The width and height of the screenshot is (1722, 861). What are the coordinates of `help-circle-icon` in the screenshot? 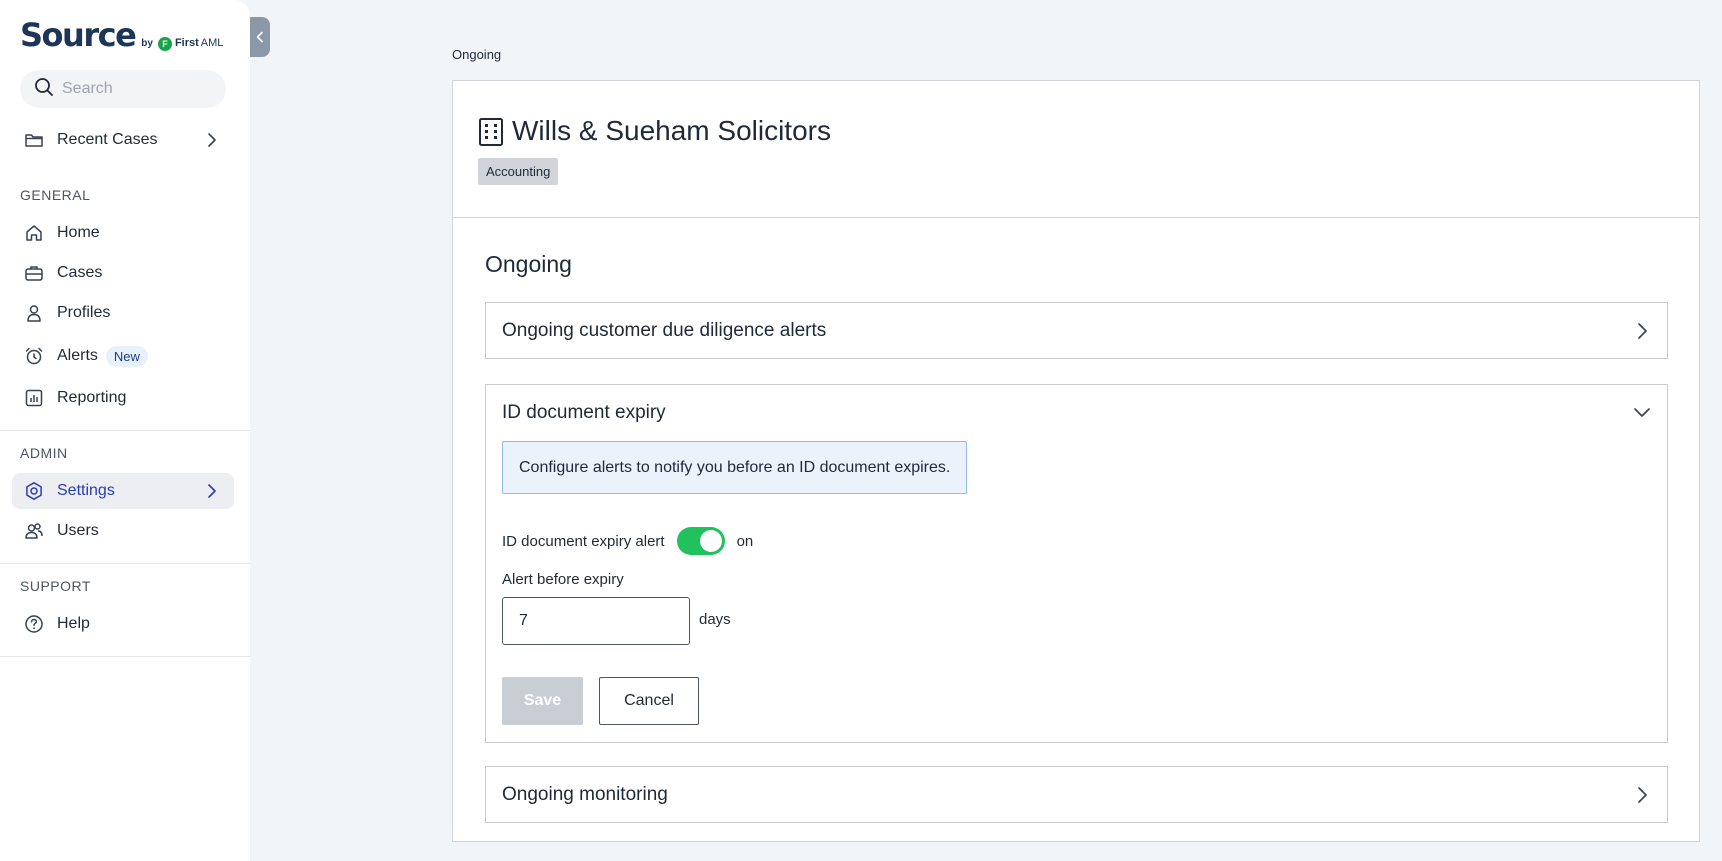 It's located at (34, 624).